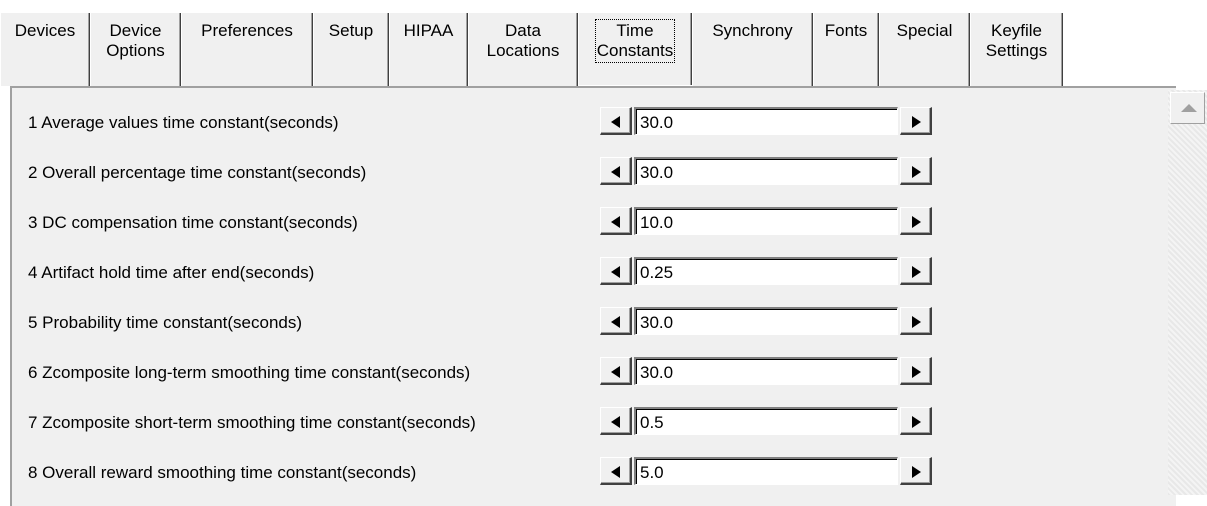 Image resolution: width=1207 pixels, height=506 pixels. I want to click on scroll-up-button, so click(1187, 108).